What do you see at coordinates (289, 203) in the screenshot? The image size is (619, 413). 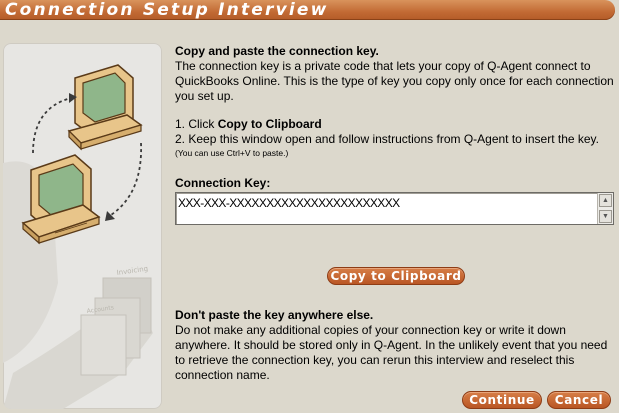 I see `connection-key-value: XXX-XXX-XXXXXXXXXXXXXXXXXXXXXXX` at bounding box center [289, 203].